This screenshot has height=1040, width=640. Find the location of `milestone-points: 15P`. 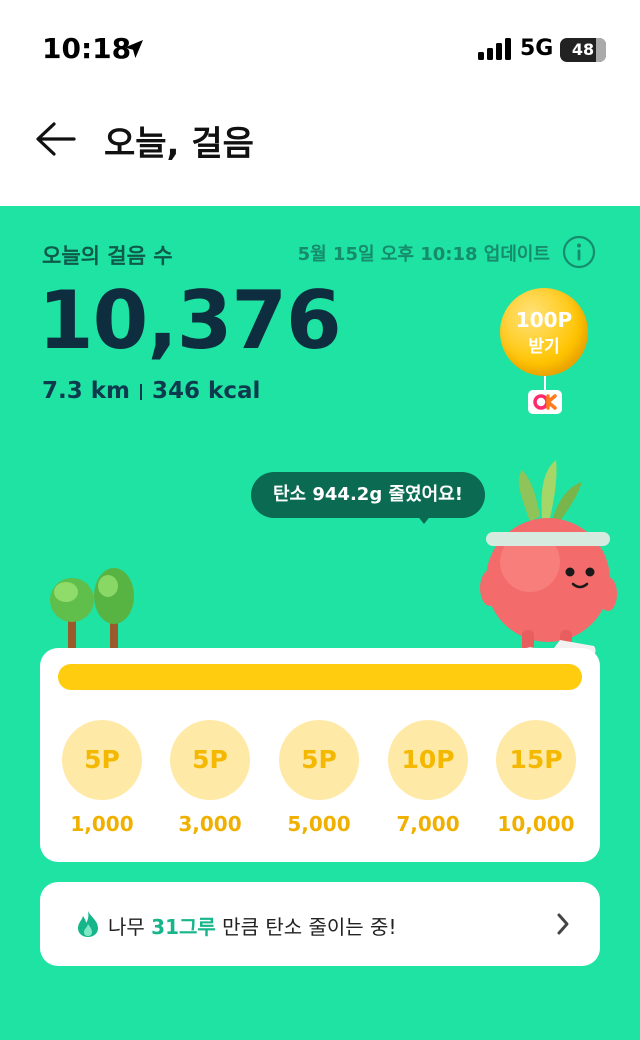

milestone-points: 15P is located at coordinates (536, 760).